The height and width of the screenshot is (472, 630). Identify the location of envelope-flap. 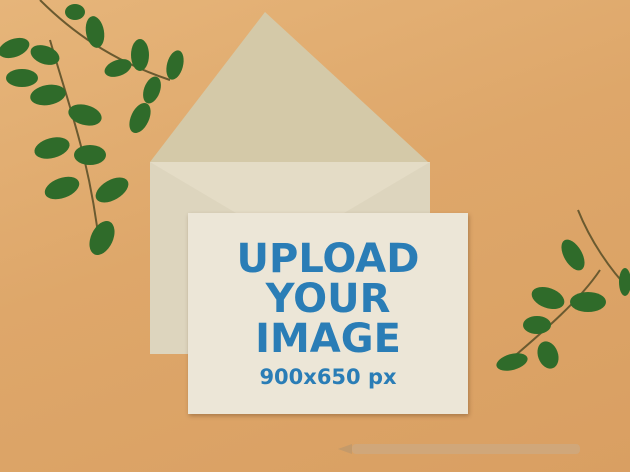
(289, 87).